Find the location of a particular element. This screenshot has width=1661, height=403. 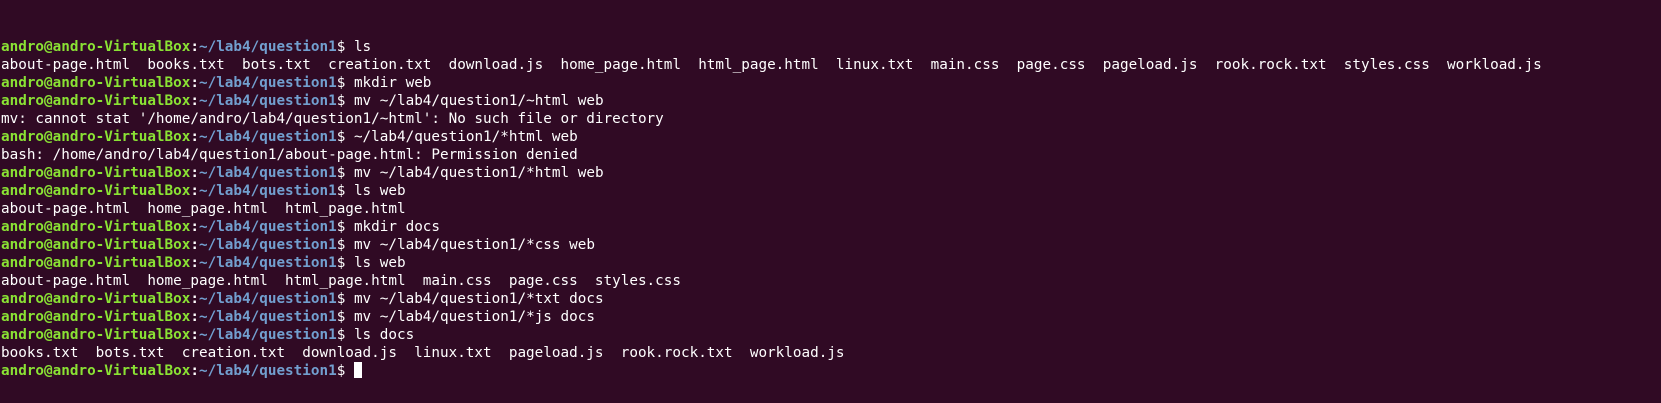

command-text: mv ~/lab4/question1/*txt docs is located at coordinates (478, 299).